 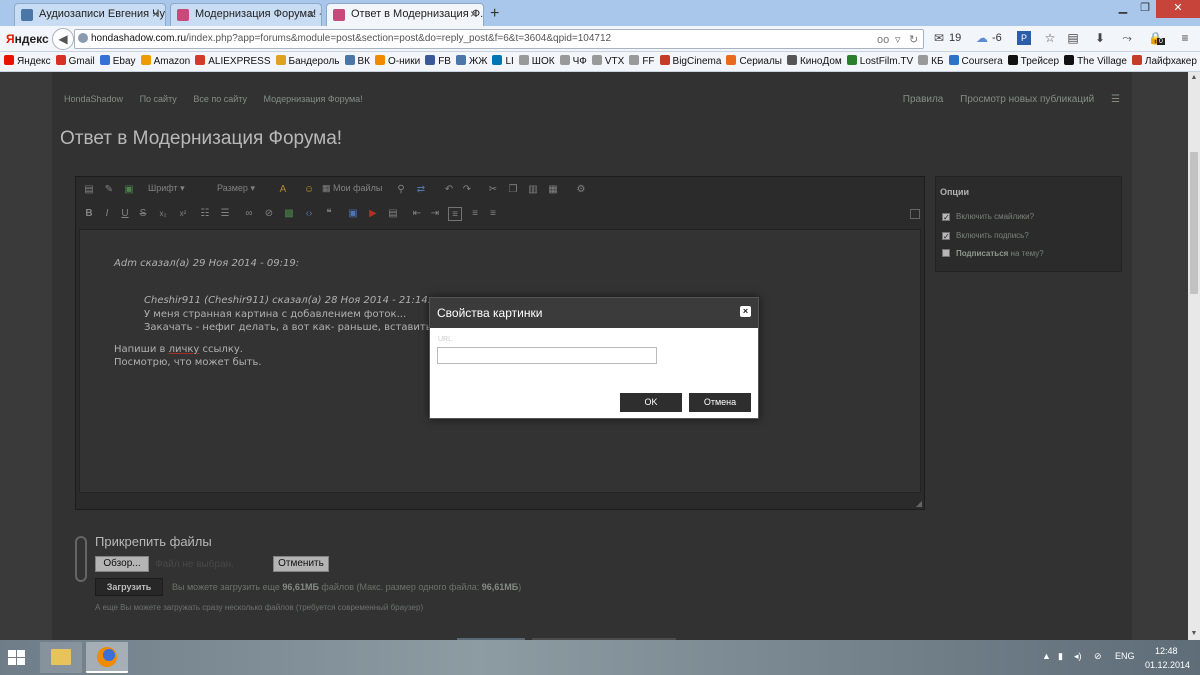 I want to click on battery-icon: ▮, so click(x=1060, y=656).